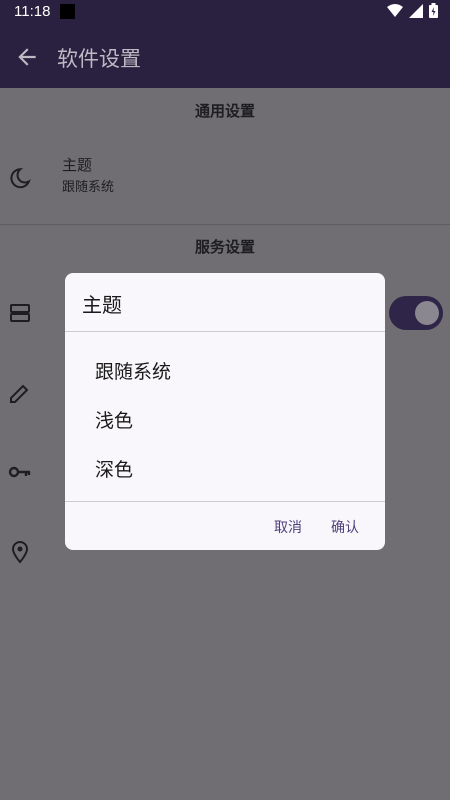 The height and width of the screenshot is (800, 450). Describe the element at coordinates (225, 178) in the screenshot. I see `settings-row-theme: 主题 跟随系统` at that location.